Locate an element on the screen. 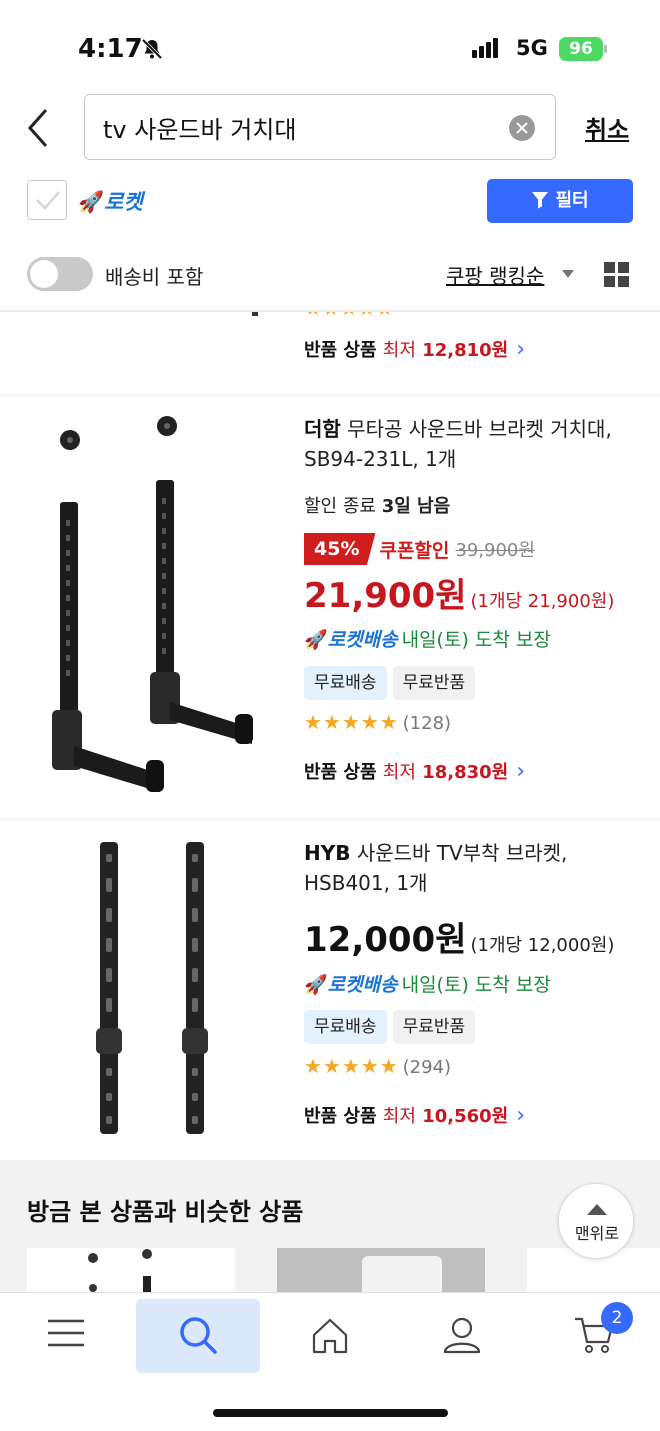  product-image-partial is located at coordinates (255, 314).